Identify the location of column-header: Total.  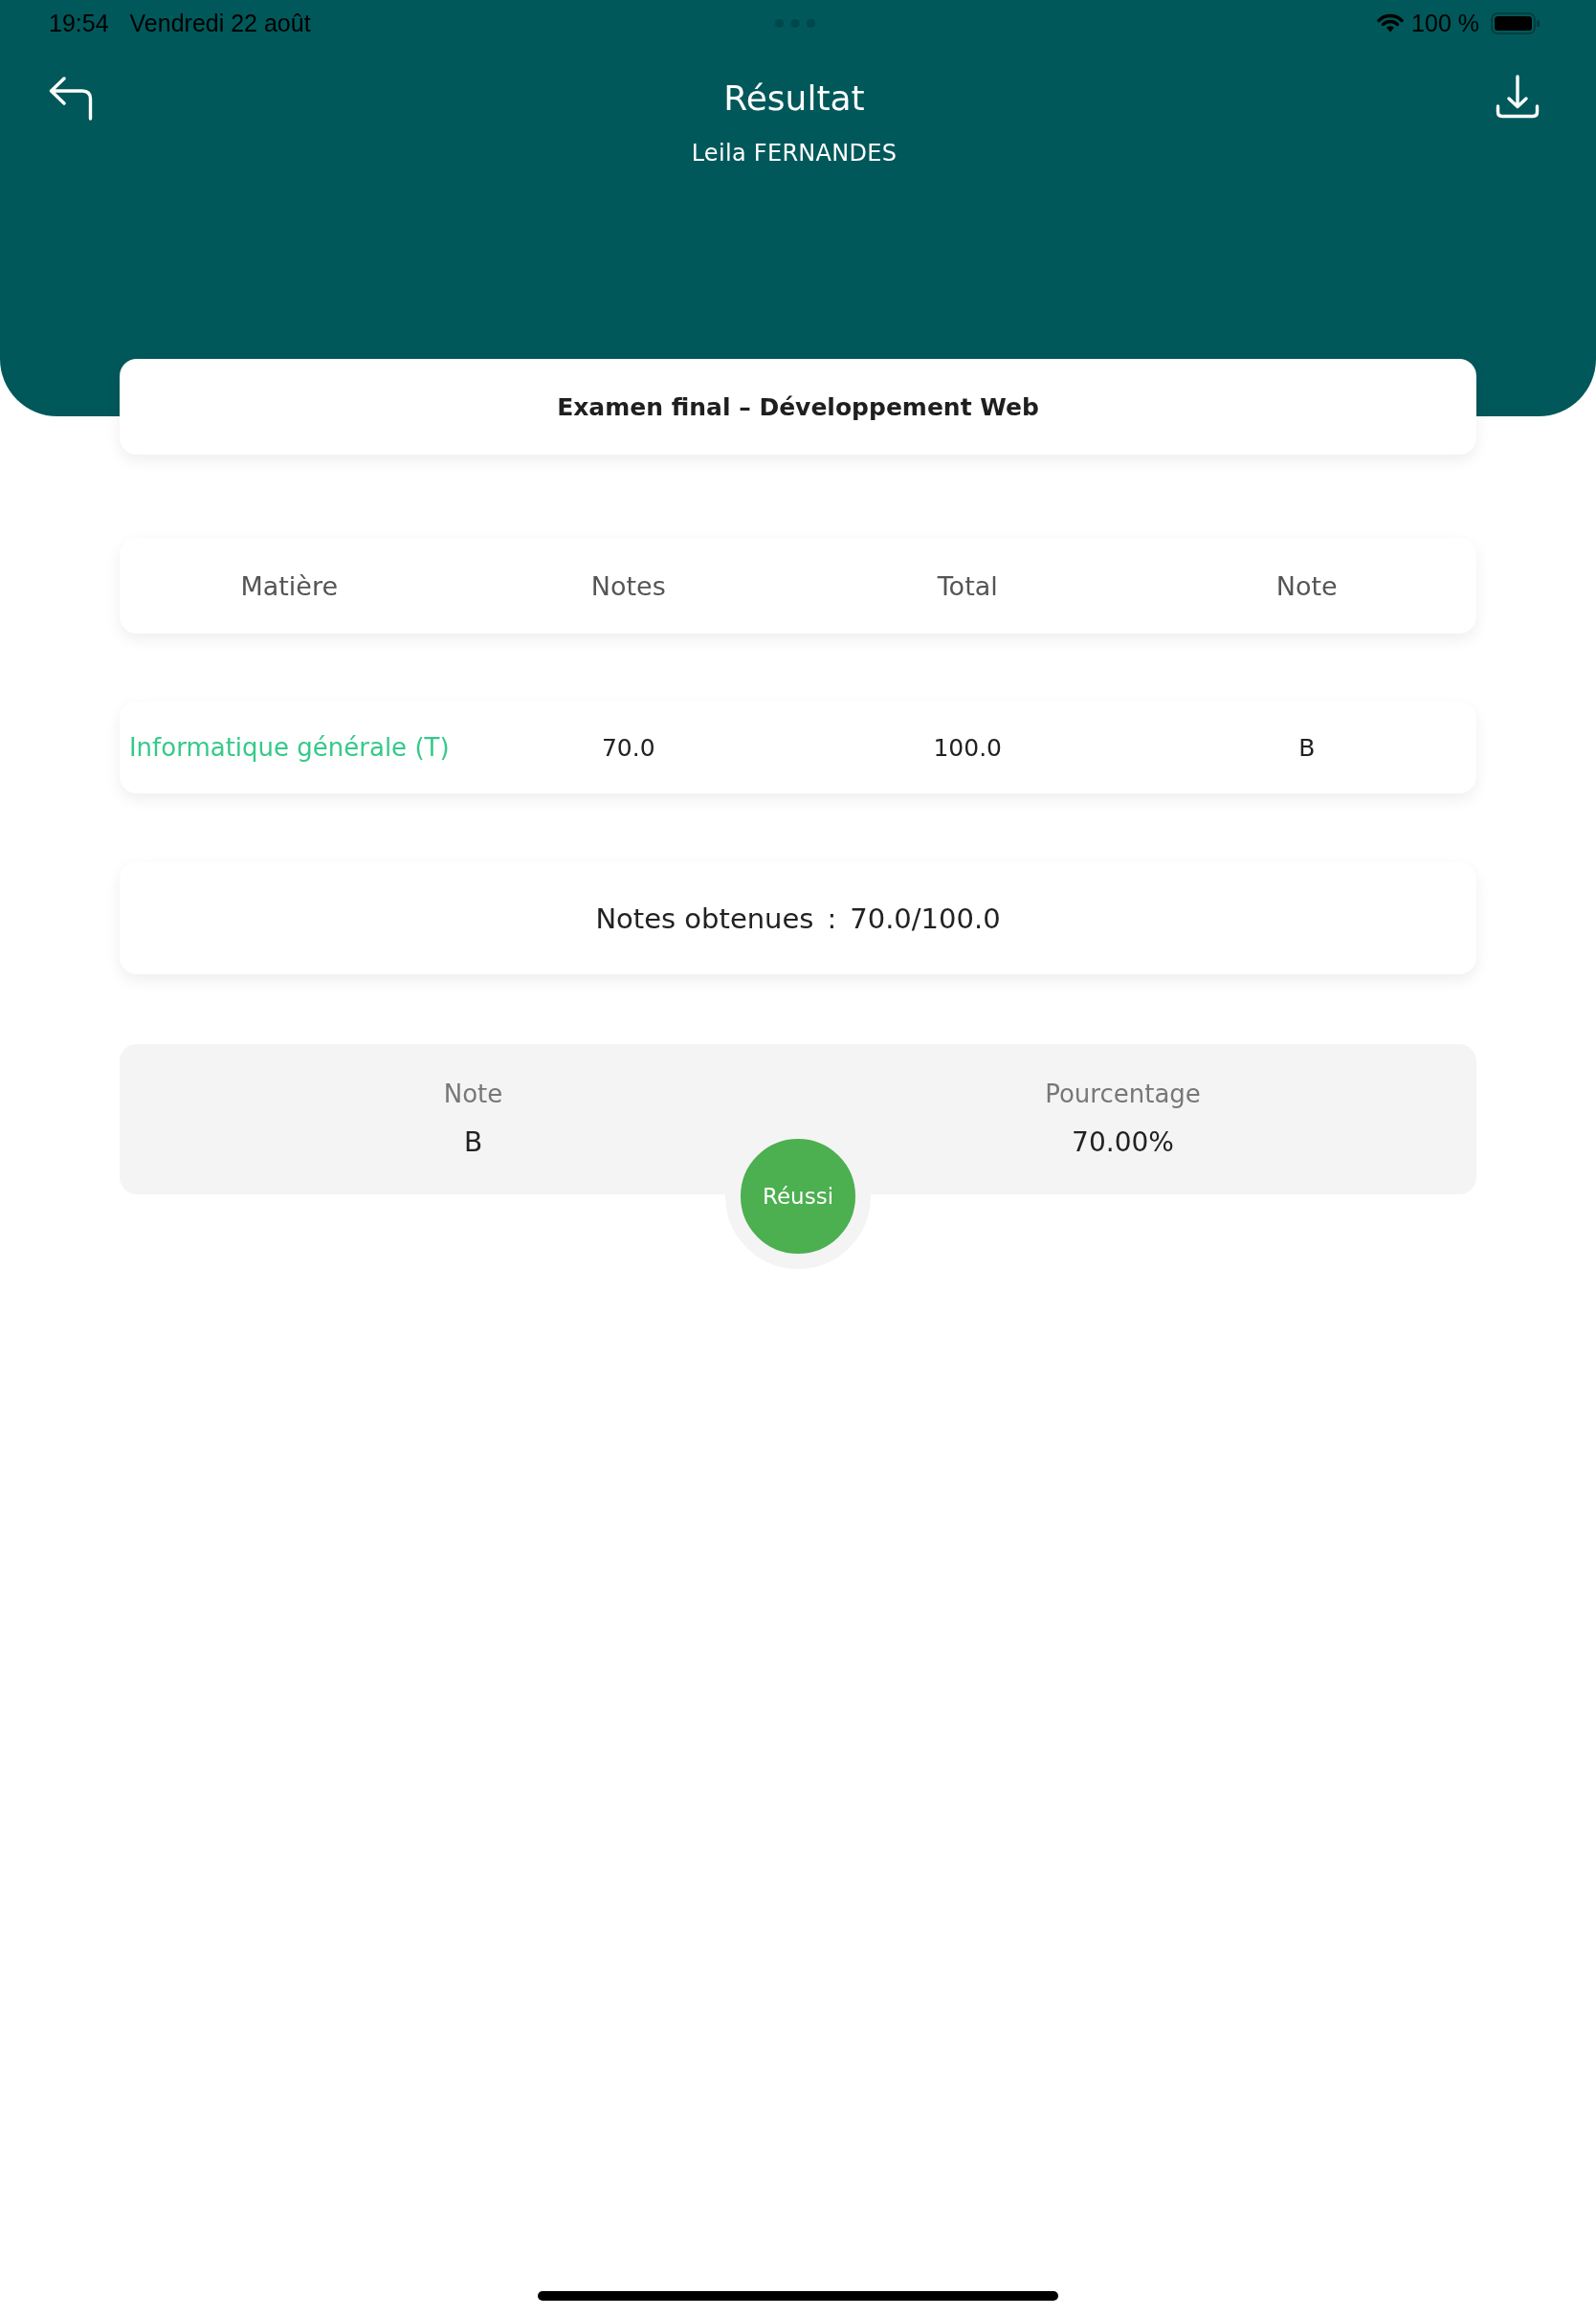
(968, 585).